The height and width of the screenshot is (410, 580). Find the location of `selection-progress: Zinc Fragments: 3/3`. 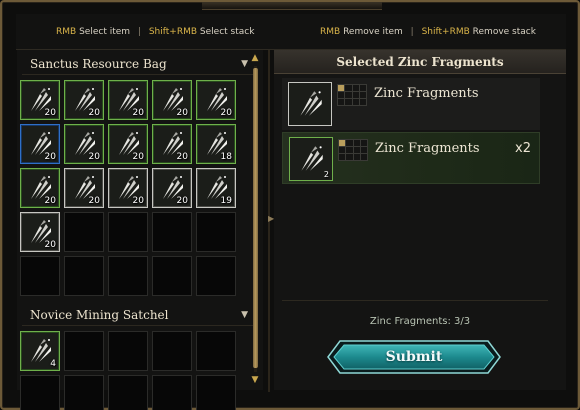

selection-progress: Zinc Fragments: 3/3 is located at coordinates (420, 321).